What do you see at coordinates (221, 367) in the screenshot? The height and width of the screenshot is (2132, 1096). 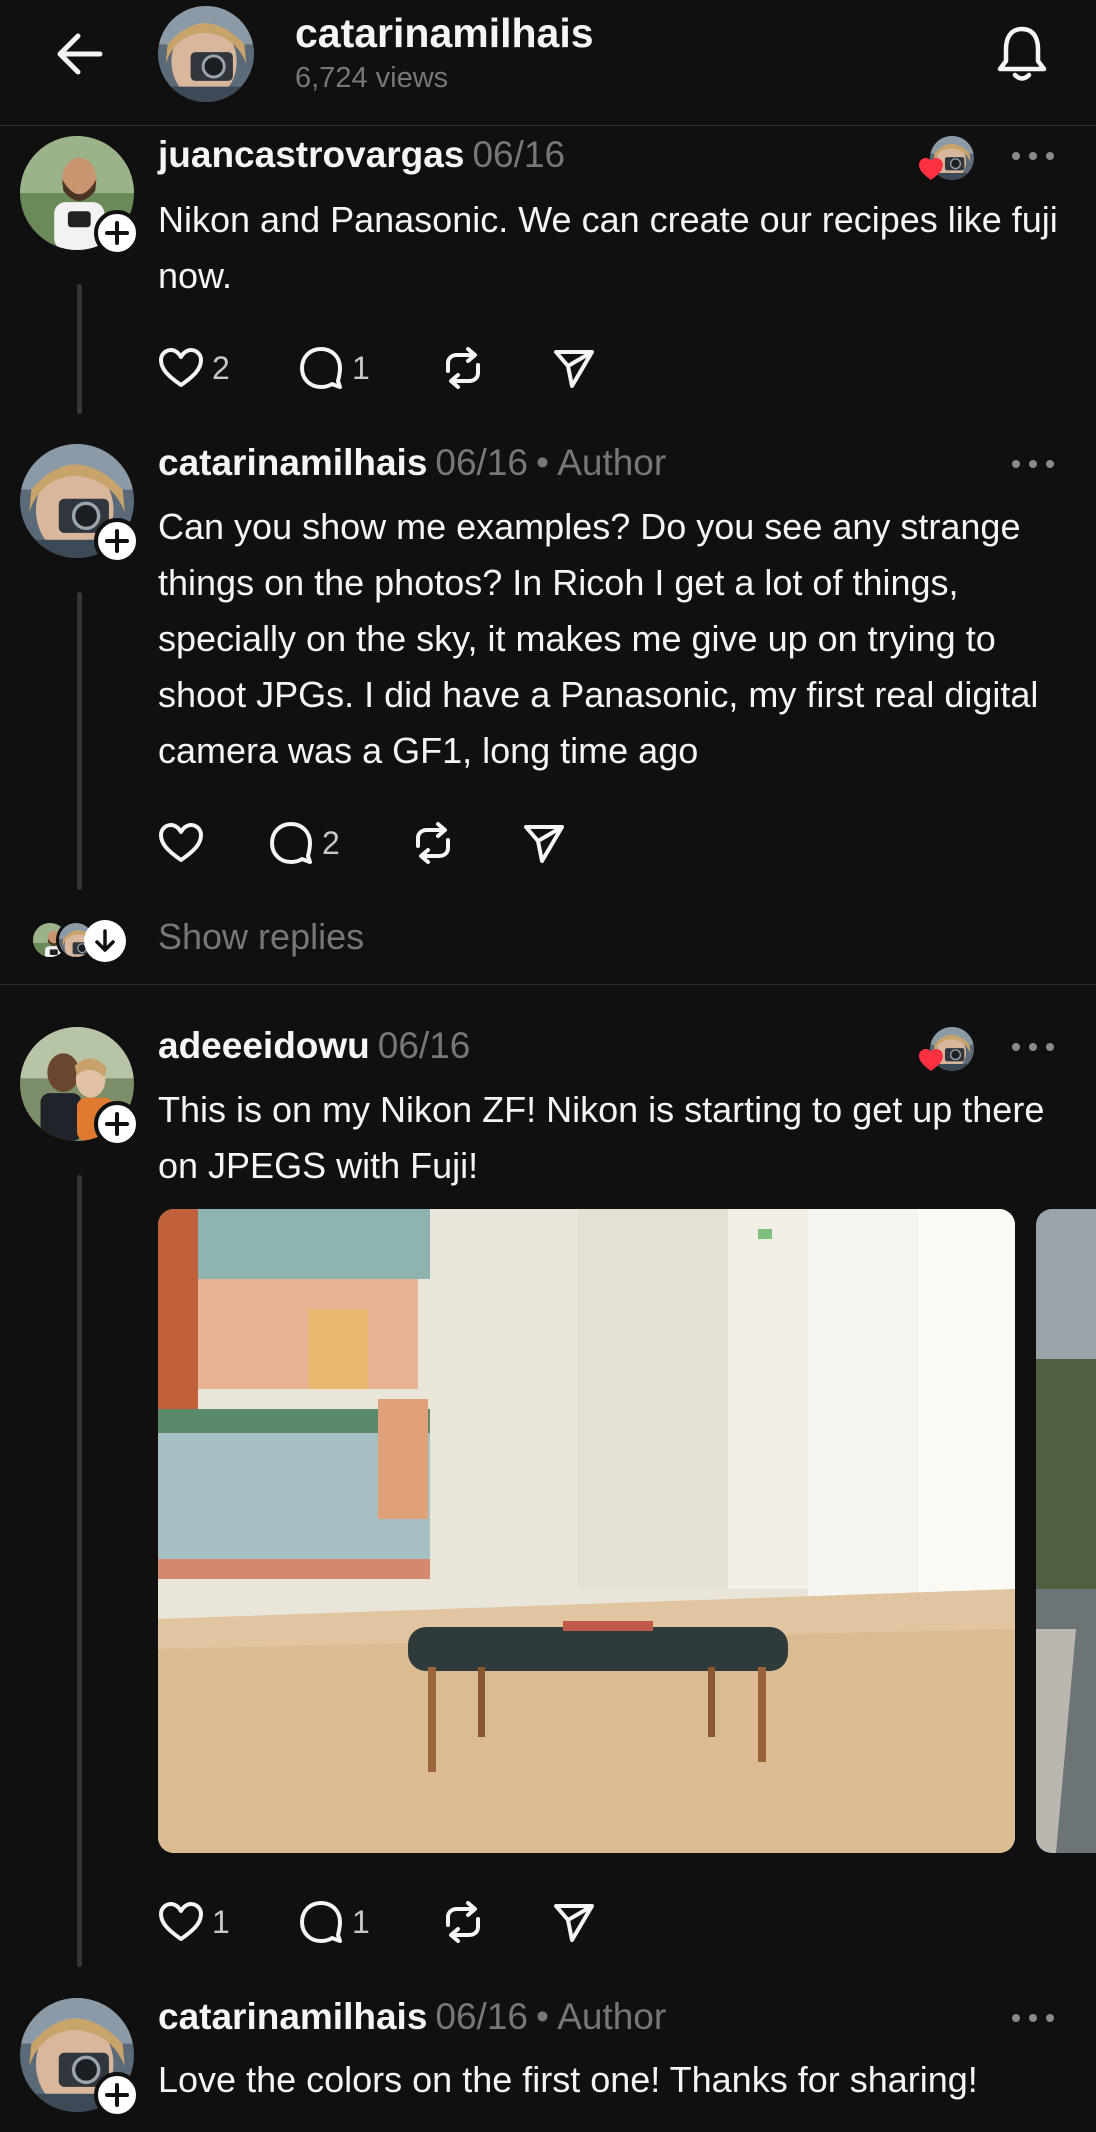 I see `like-count: 2` at bounding box center [221, 367].